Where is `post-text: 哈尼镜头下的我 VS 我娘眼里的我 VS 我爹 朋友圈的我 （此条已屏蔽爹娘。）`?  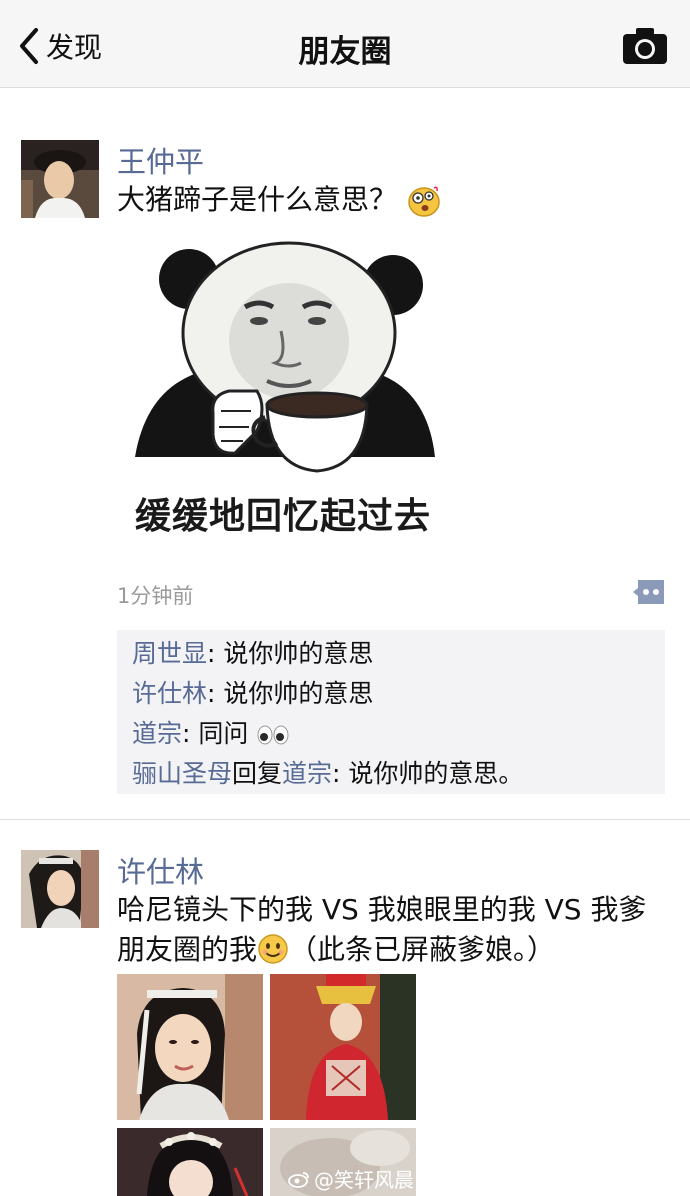 post-text: 哈尼镜头下的我 VS 我娘眼里的我 VS 我爹 朋友圈的我 （此条已屏蔽爹娘。） is located at coordinates (383, 930).